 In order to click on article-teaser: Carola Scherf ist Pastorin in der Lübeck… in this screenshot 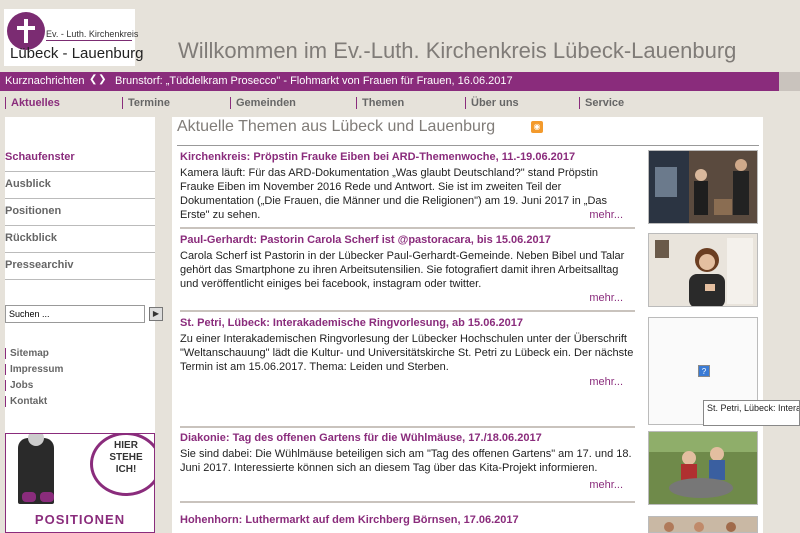, I will do `click(402, 270)`.